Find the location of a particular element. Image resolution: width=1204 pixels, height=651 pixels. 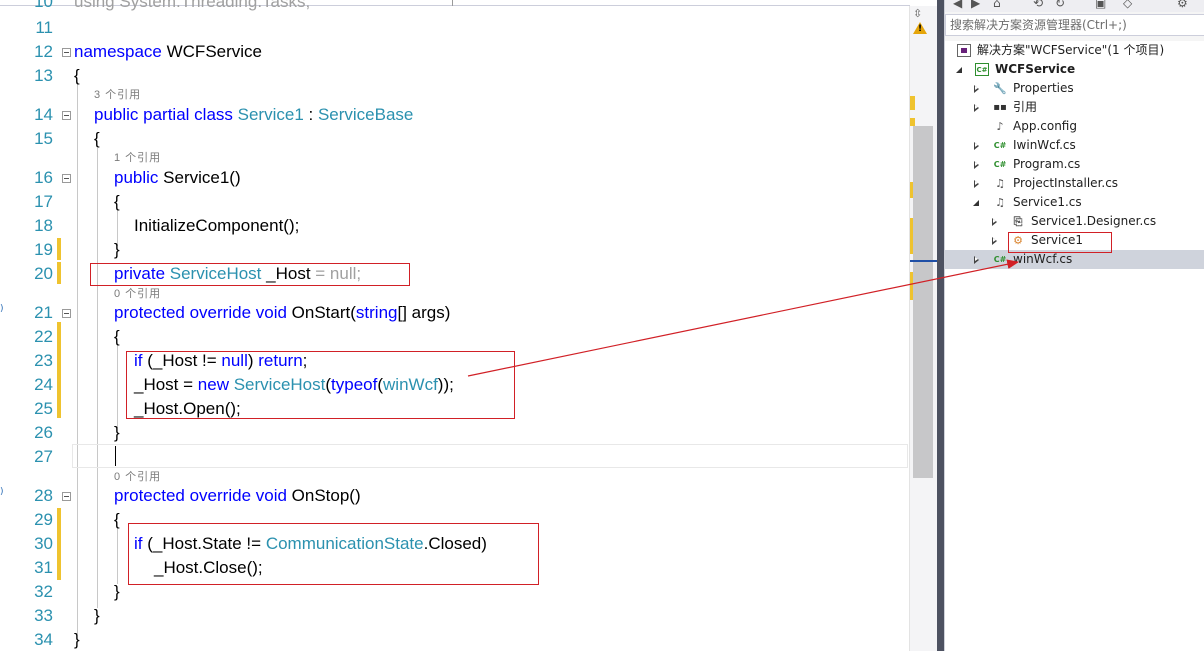

annotation-box-field is located at coordinates (250, 274).